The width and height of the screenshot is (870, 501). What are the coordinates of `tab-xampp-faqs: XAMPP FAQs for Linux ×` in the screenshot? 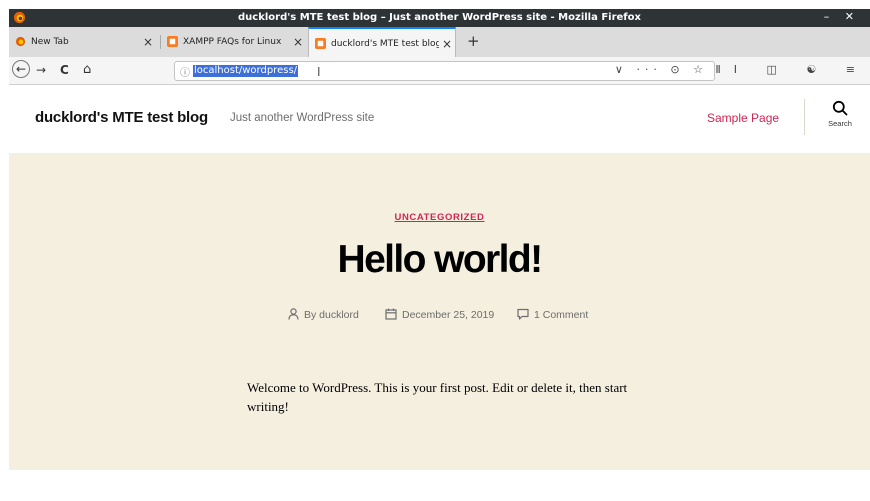 It's located at (234, 42).